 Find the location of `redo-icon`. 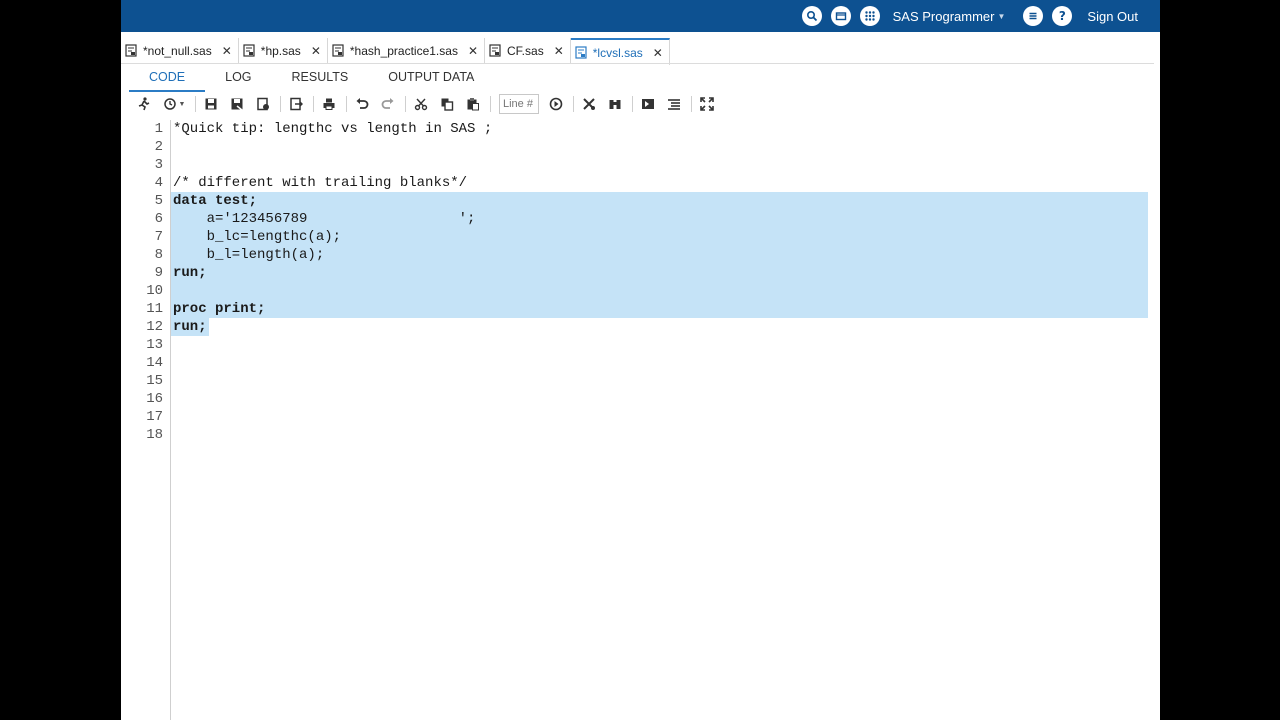

redo-icon is located at coordinates (388, 104).